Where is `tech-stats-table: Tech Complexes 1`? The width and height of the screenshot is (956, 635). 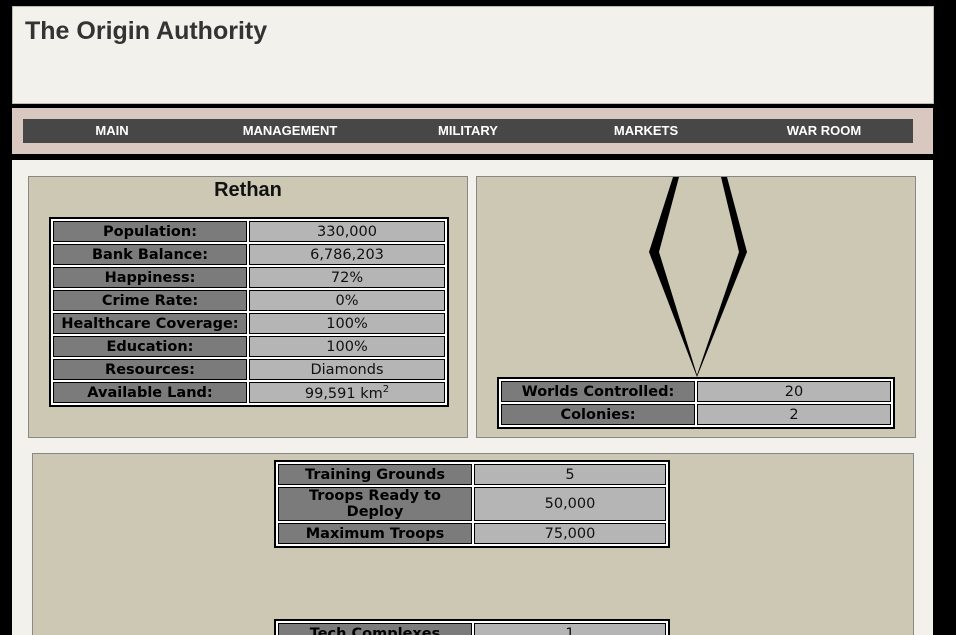 tech-stats-table: Tech Complexes 1 is located at coordinates (472, 627).